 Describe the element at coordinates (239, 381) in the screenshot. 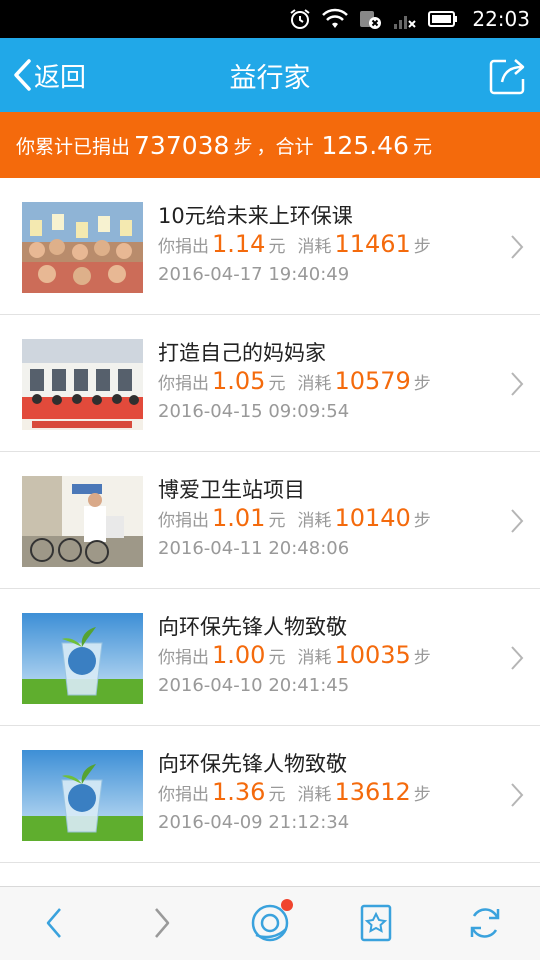

I see `donated-amount: 1.05` at that location.